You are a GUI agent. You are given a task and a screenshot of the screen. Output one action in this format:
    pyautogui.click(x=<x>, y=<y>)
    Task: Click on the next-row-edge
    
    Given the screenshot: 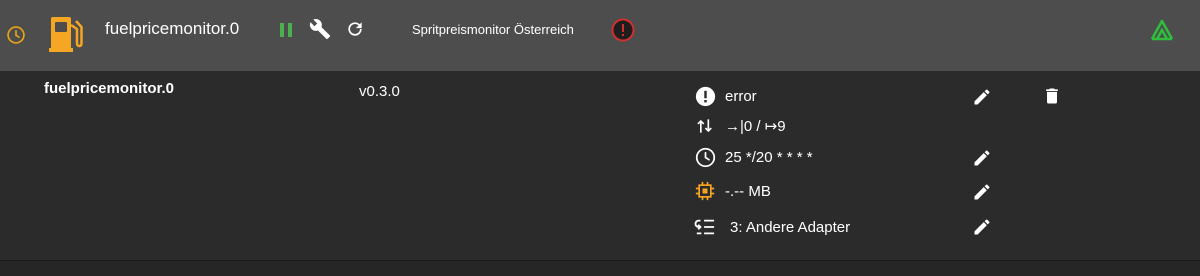 What is the action you would take?
    pyautogui.click(x=600, y=268)
    